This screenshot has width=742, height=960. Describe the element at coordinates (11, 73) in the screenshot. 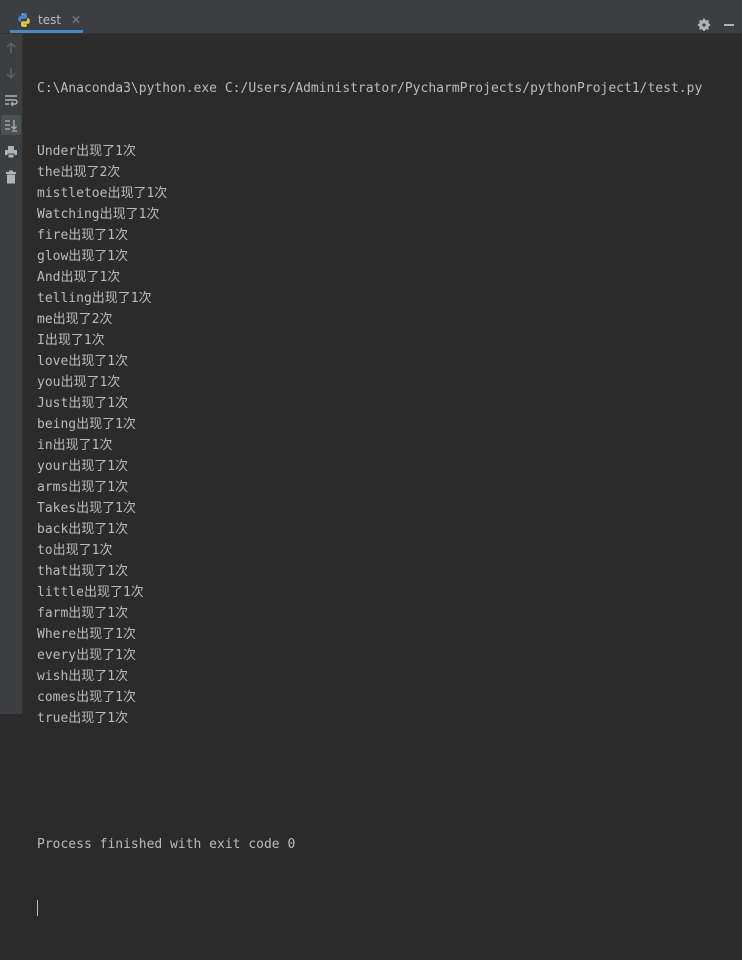

I see `arrow-down-icon` at that location.